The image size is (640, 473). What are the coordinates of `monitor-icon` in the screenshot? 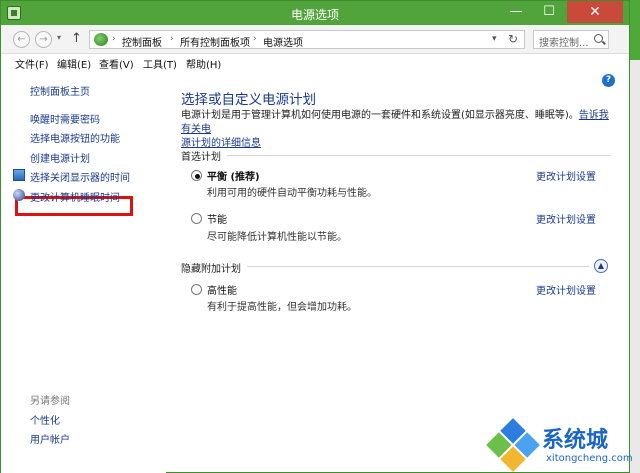 It's located at (19, 175).